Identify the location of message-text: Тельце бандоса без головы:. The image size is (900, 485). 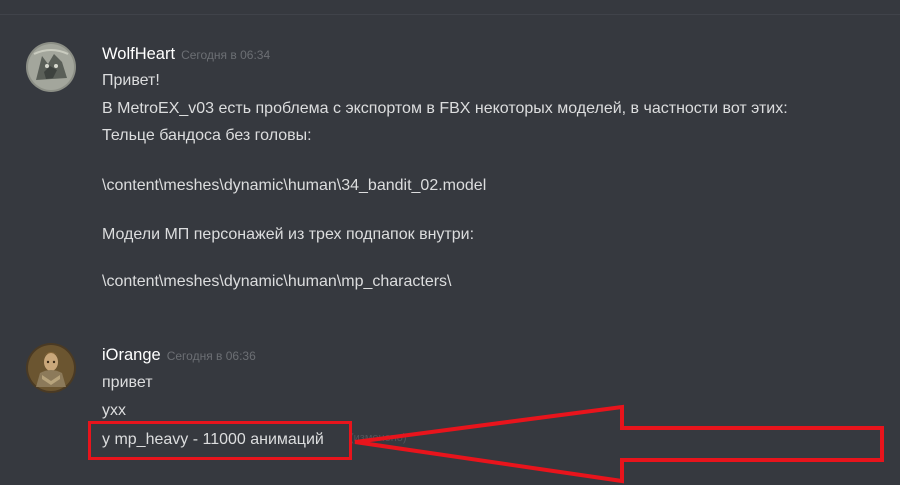
(207, 135).